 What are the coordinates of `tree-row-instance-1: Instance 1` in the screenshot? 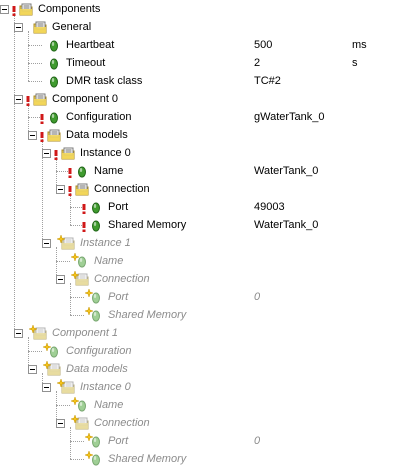 It's located at (205, 243).